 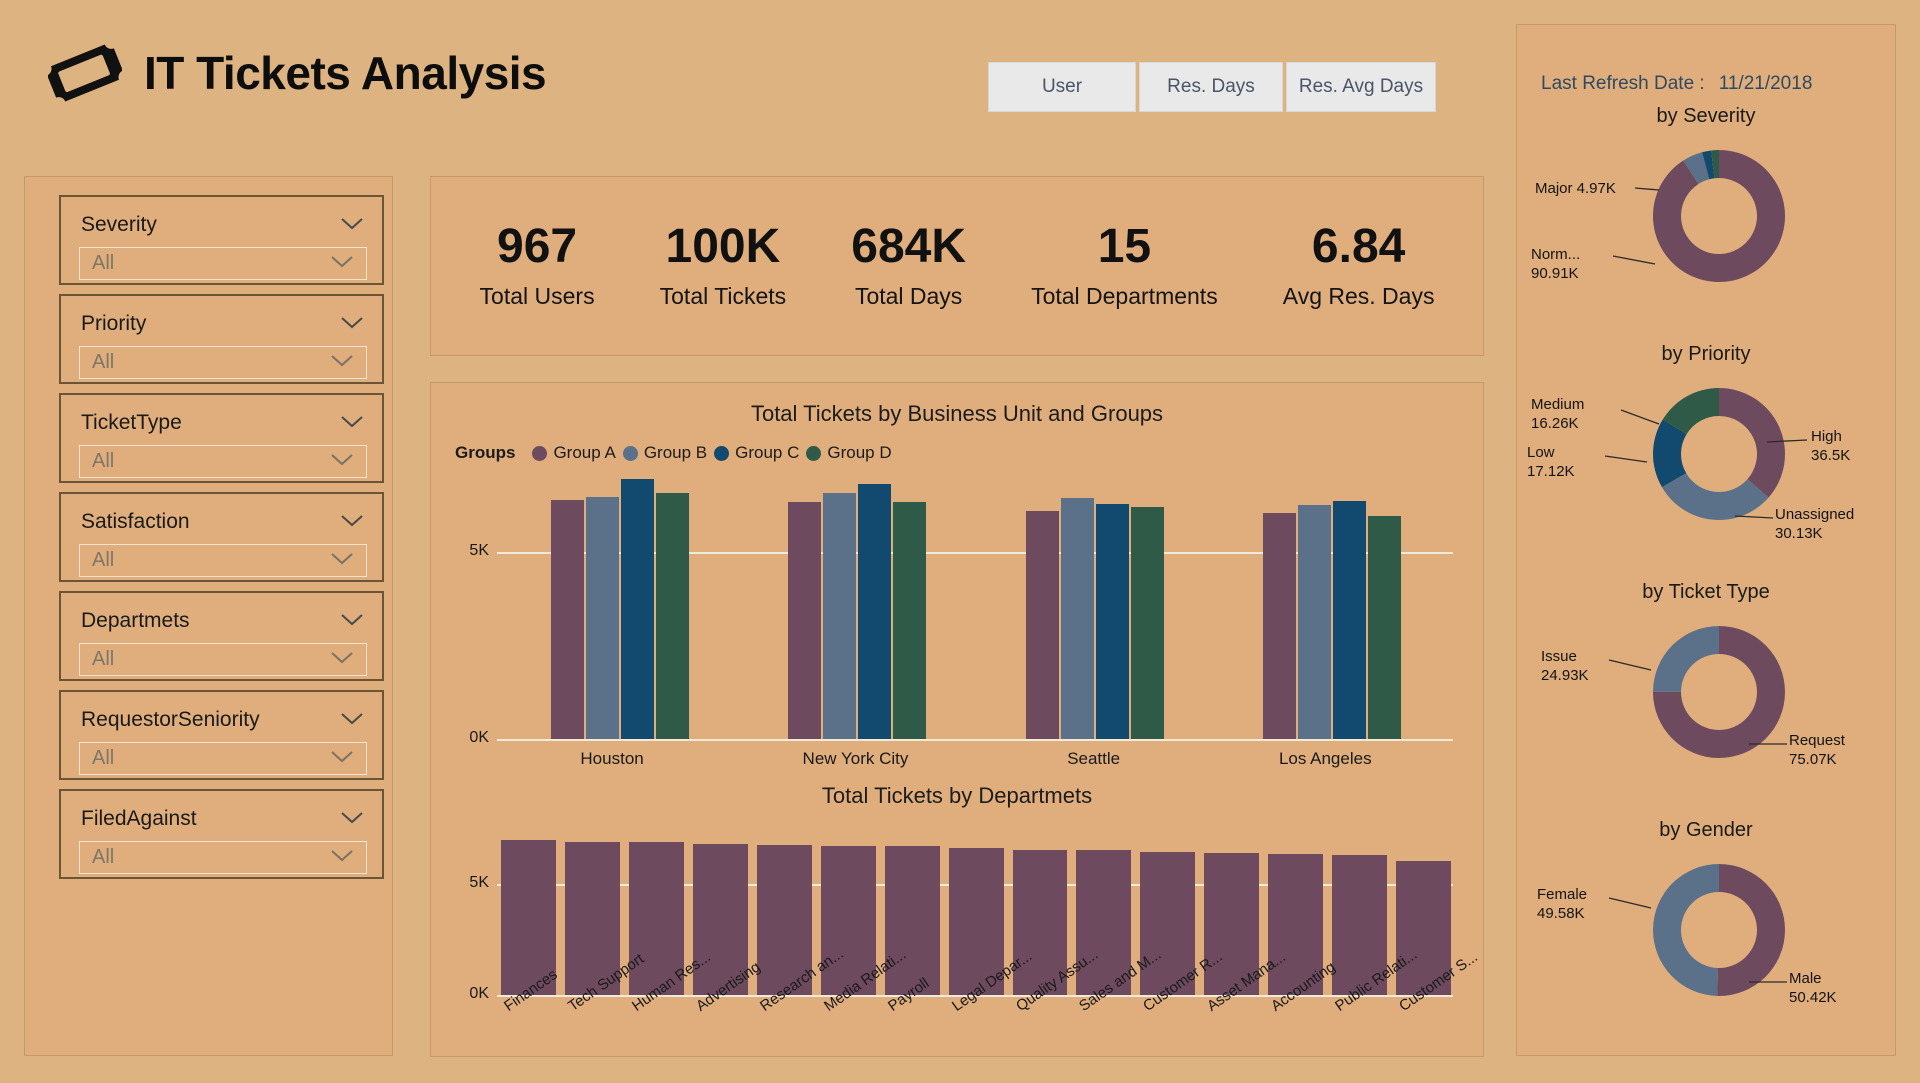 What do you see at coordinates (85, 73) in the screenshot?
I see `ticket-icon` at bounding box center [85, 73].